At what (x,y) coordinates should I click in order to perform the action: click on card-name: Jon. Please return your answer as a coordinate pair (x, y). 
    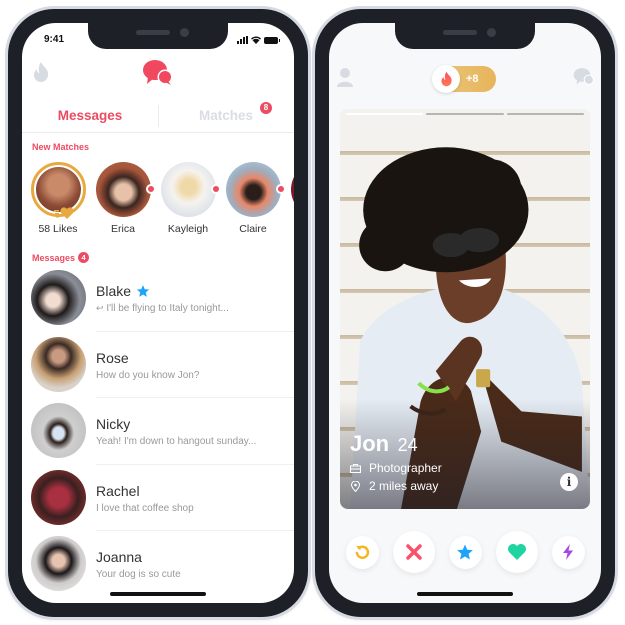
    Looking at the image, I should click on (370, 443).